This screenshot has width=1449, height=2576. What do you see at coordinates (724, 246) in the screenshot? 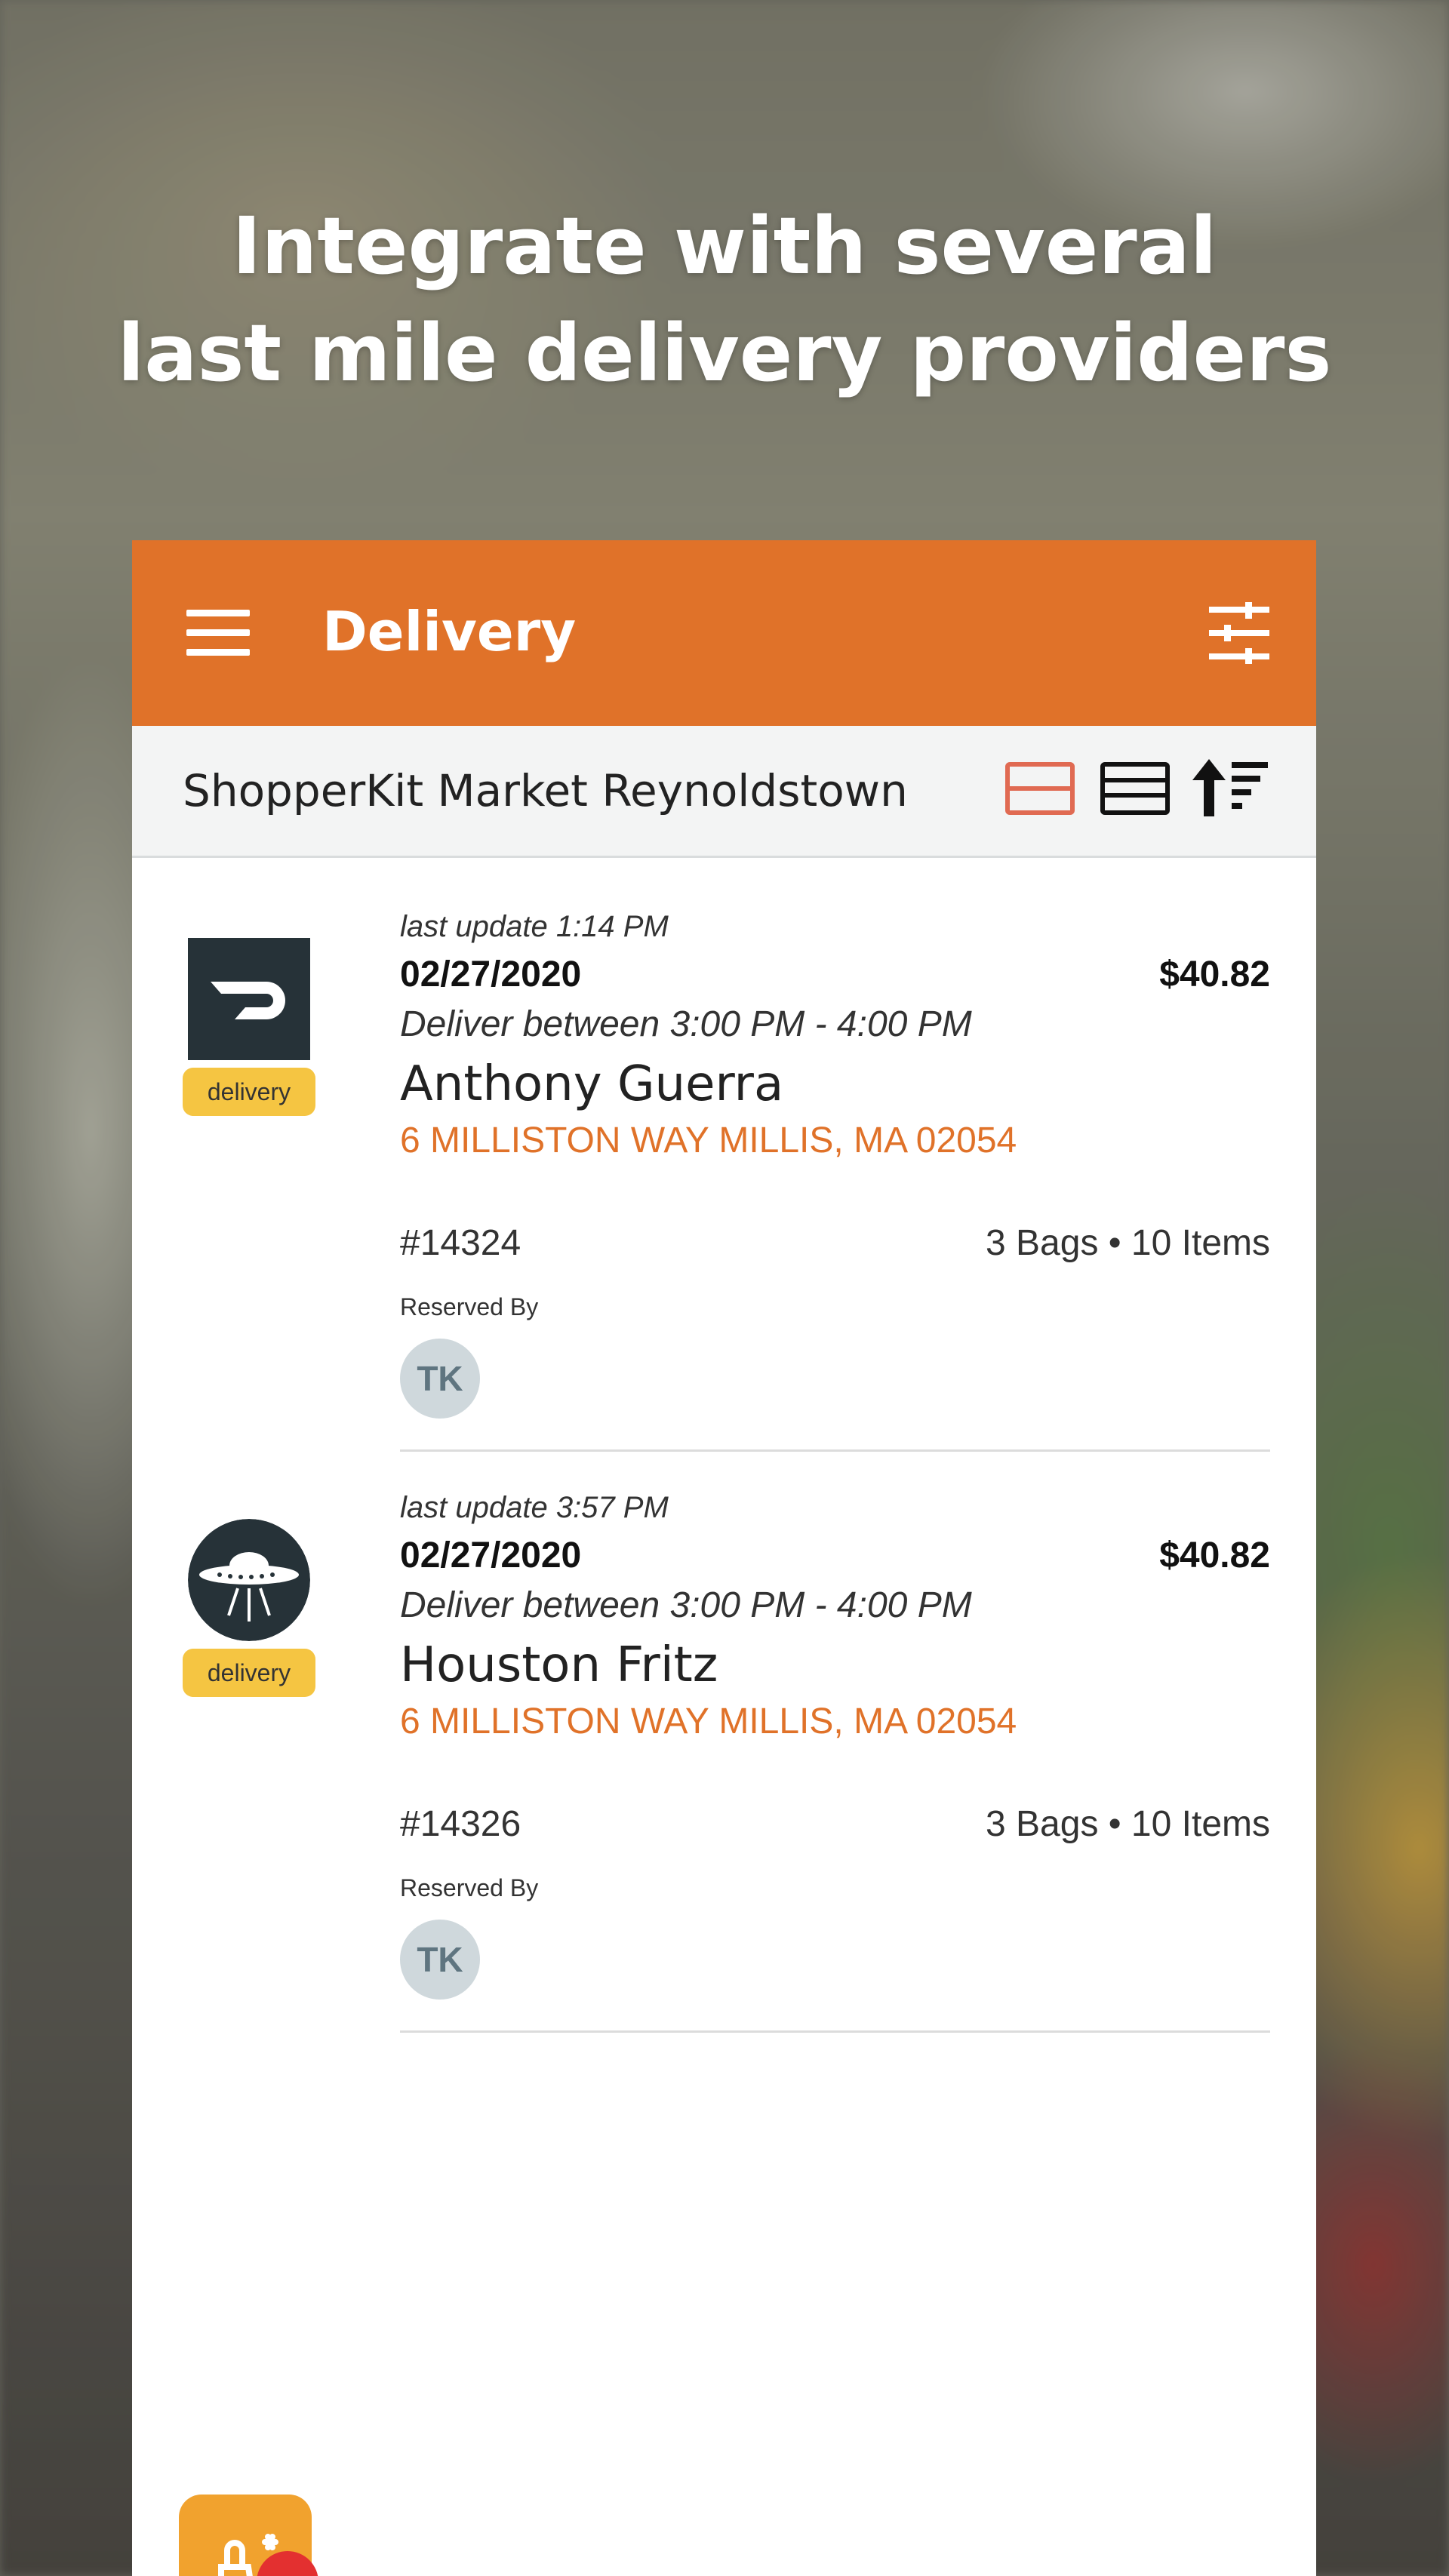
I see `headline-line-1: Integrate with several` at bounding box center [724, 246].